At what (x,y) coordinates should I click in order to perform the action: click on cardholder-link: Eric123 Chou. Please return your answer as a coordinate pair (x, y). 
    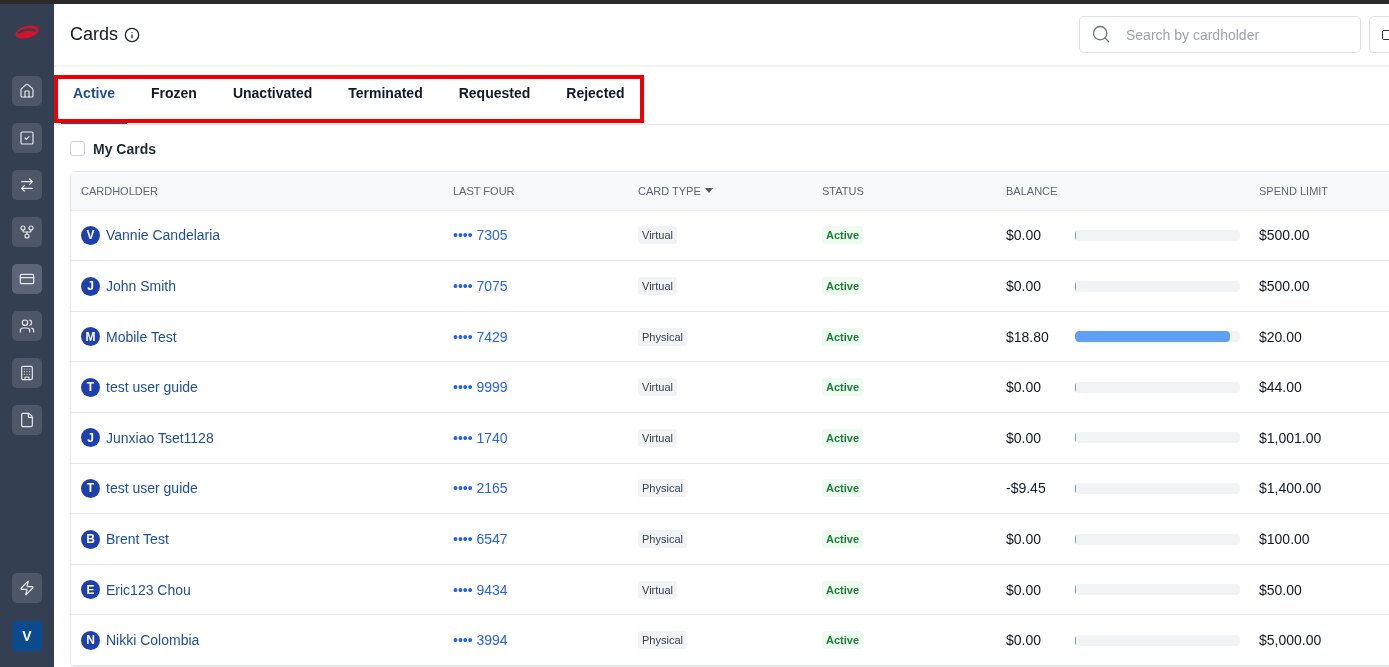
    Looking at the image, I should click on (148, 589).